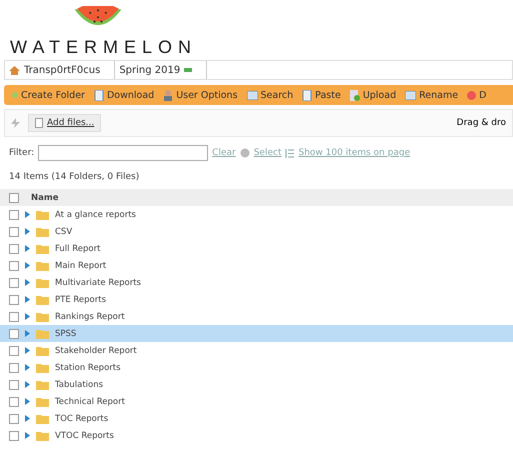 This screenshot has width=513, height=455. What do you see at coordinates (90, 401) in the screenshot?
I see `folder-name: Technical Report` at bounding box center [90, 401].